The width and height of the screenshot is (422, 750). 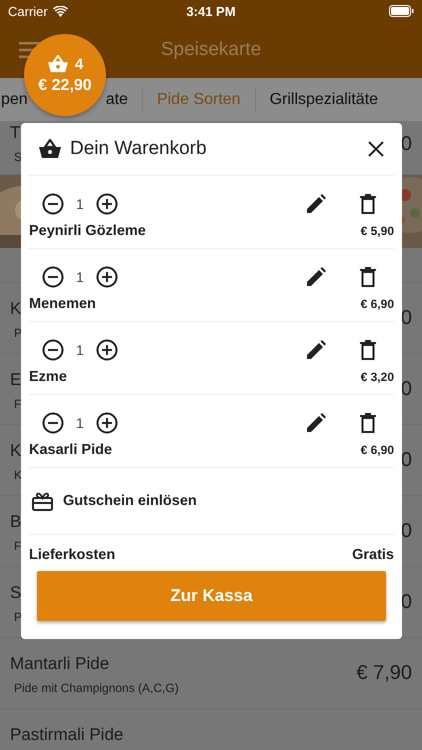 I want to click on item-name: Menemen, so click(x=62, y=304).